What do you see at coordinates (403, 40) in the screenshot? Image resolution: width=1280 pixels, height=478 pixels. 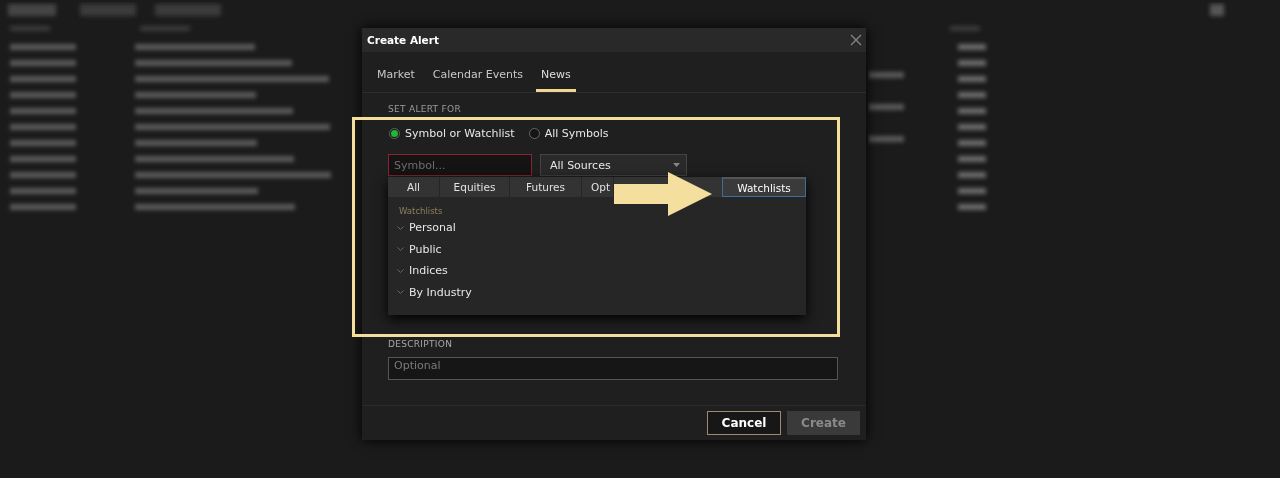 I see `dialog-title: Create Alert` at bounding box center [403, 40].